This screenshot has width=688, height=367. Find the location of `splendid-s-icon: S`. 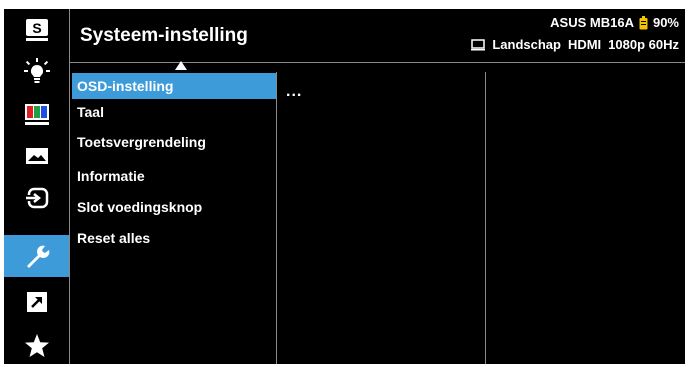

splendid-s-icon: S is located at coordinates (36, 30).